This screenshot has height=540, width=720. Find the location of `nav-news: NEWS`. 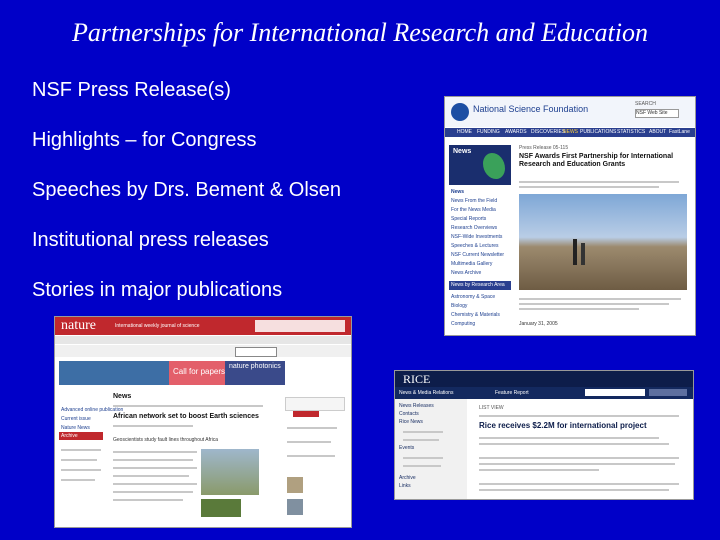

nav-news: NEWS is located at coordinates (570, 132).